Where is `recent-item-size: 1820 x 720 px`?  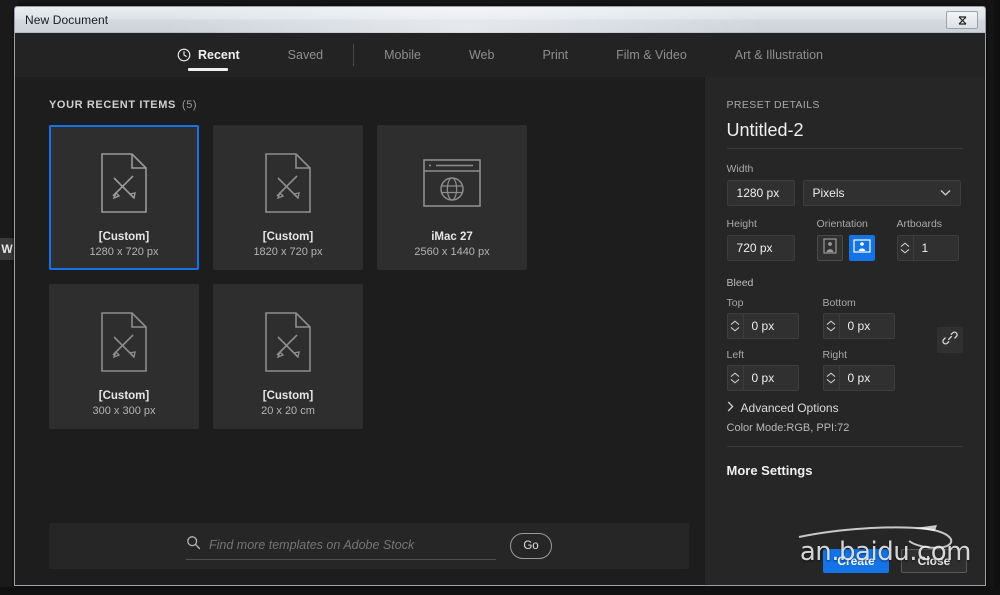
recent-item-size: 1820 x 720 px is located at coordinates (288, 252).